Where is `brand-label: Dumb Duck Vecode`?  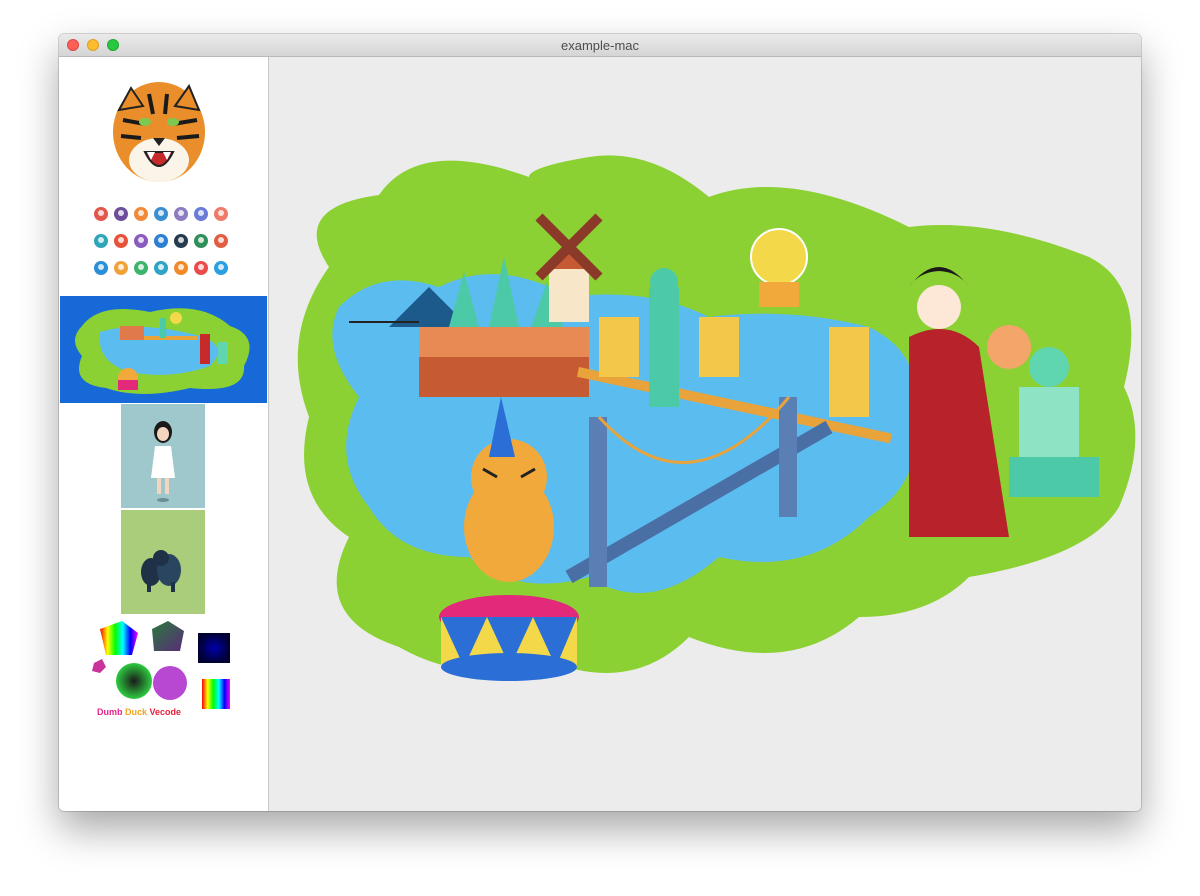
brand-label: Dumb Duck Vecode is located at coordinates (139, 712).